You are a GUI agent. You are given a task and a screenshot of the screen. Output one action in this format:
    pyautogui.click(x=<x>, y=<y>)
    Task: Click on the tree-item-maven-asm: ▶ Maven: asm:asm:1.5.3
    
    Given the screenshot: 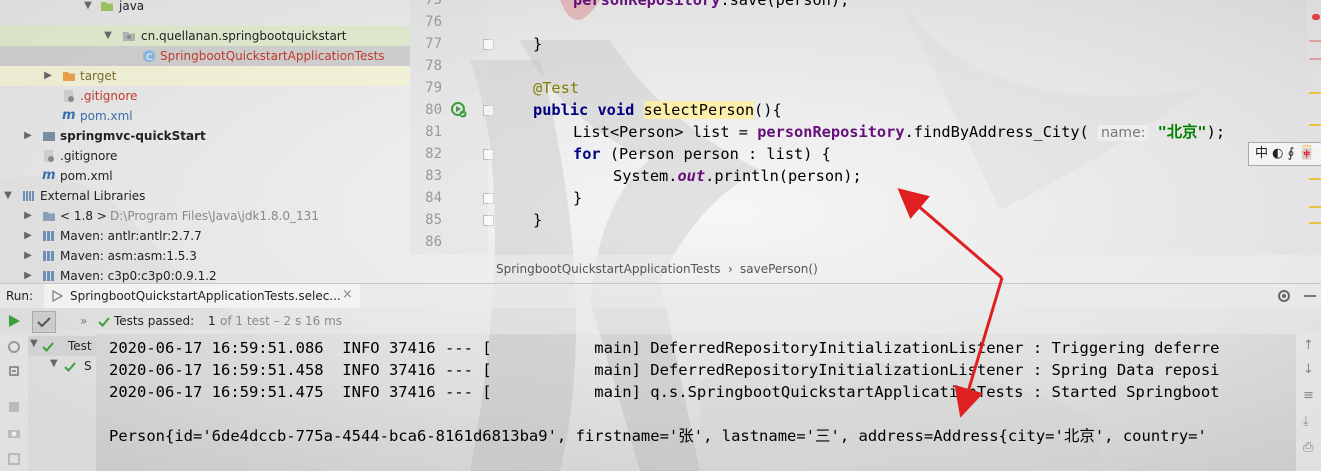 What is the action you would take?
    pyautogui.click(x=205, y=256)
    